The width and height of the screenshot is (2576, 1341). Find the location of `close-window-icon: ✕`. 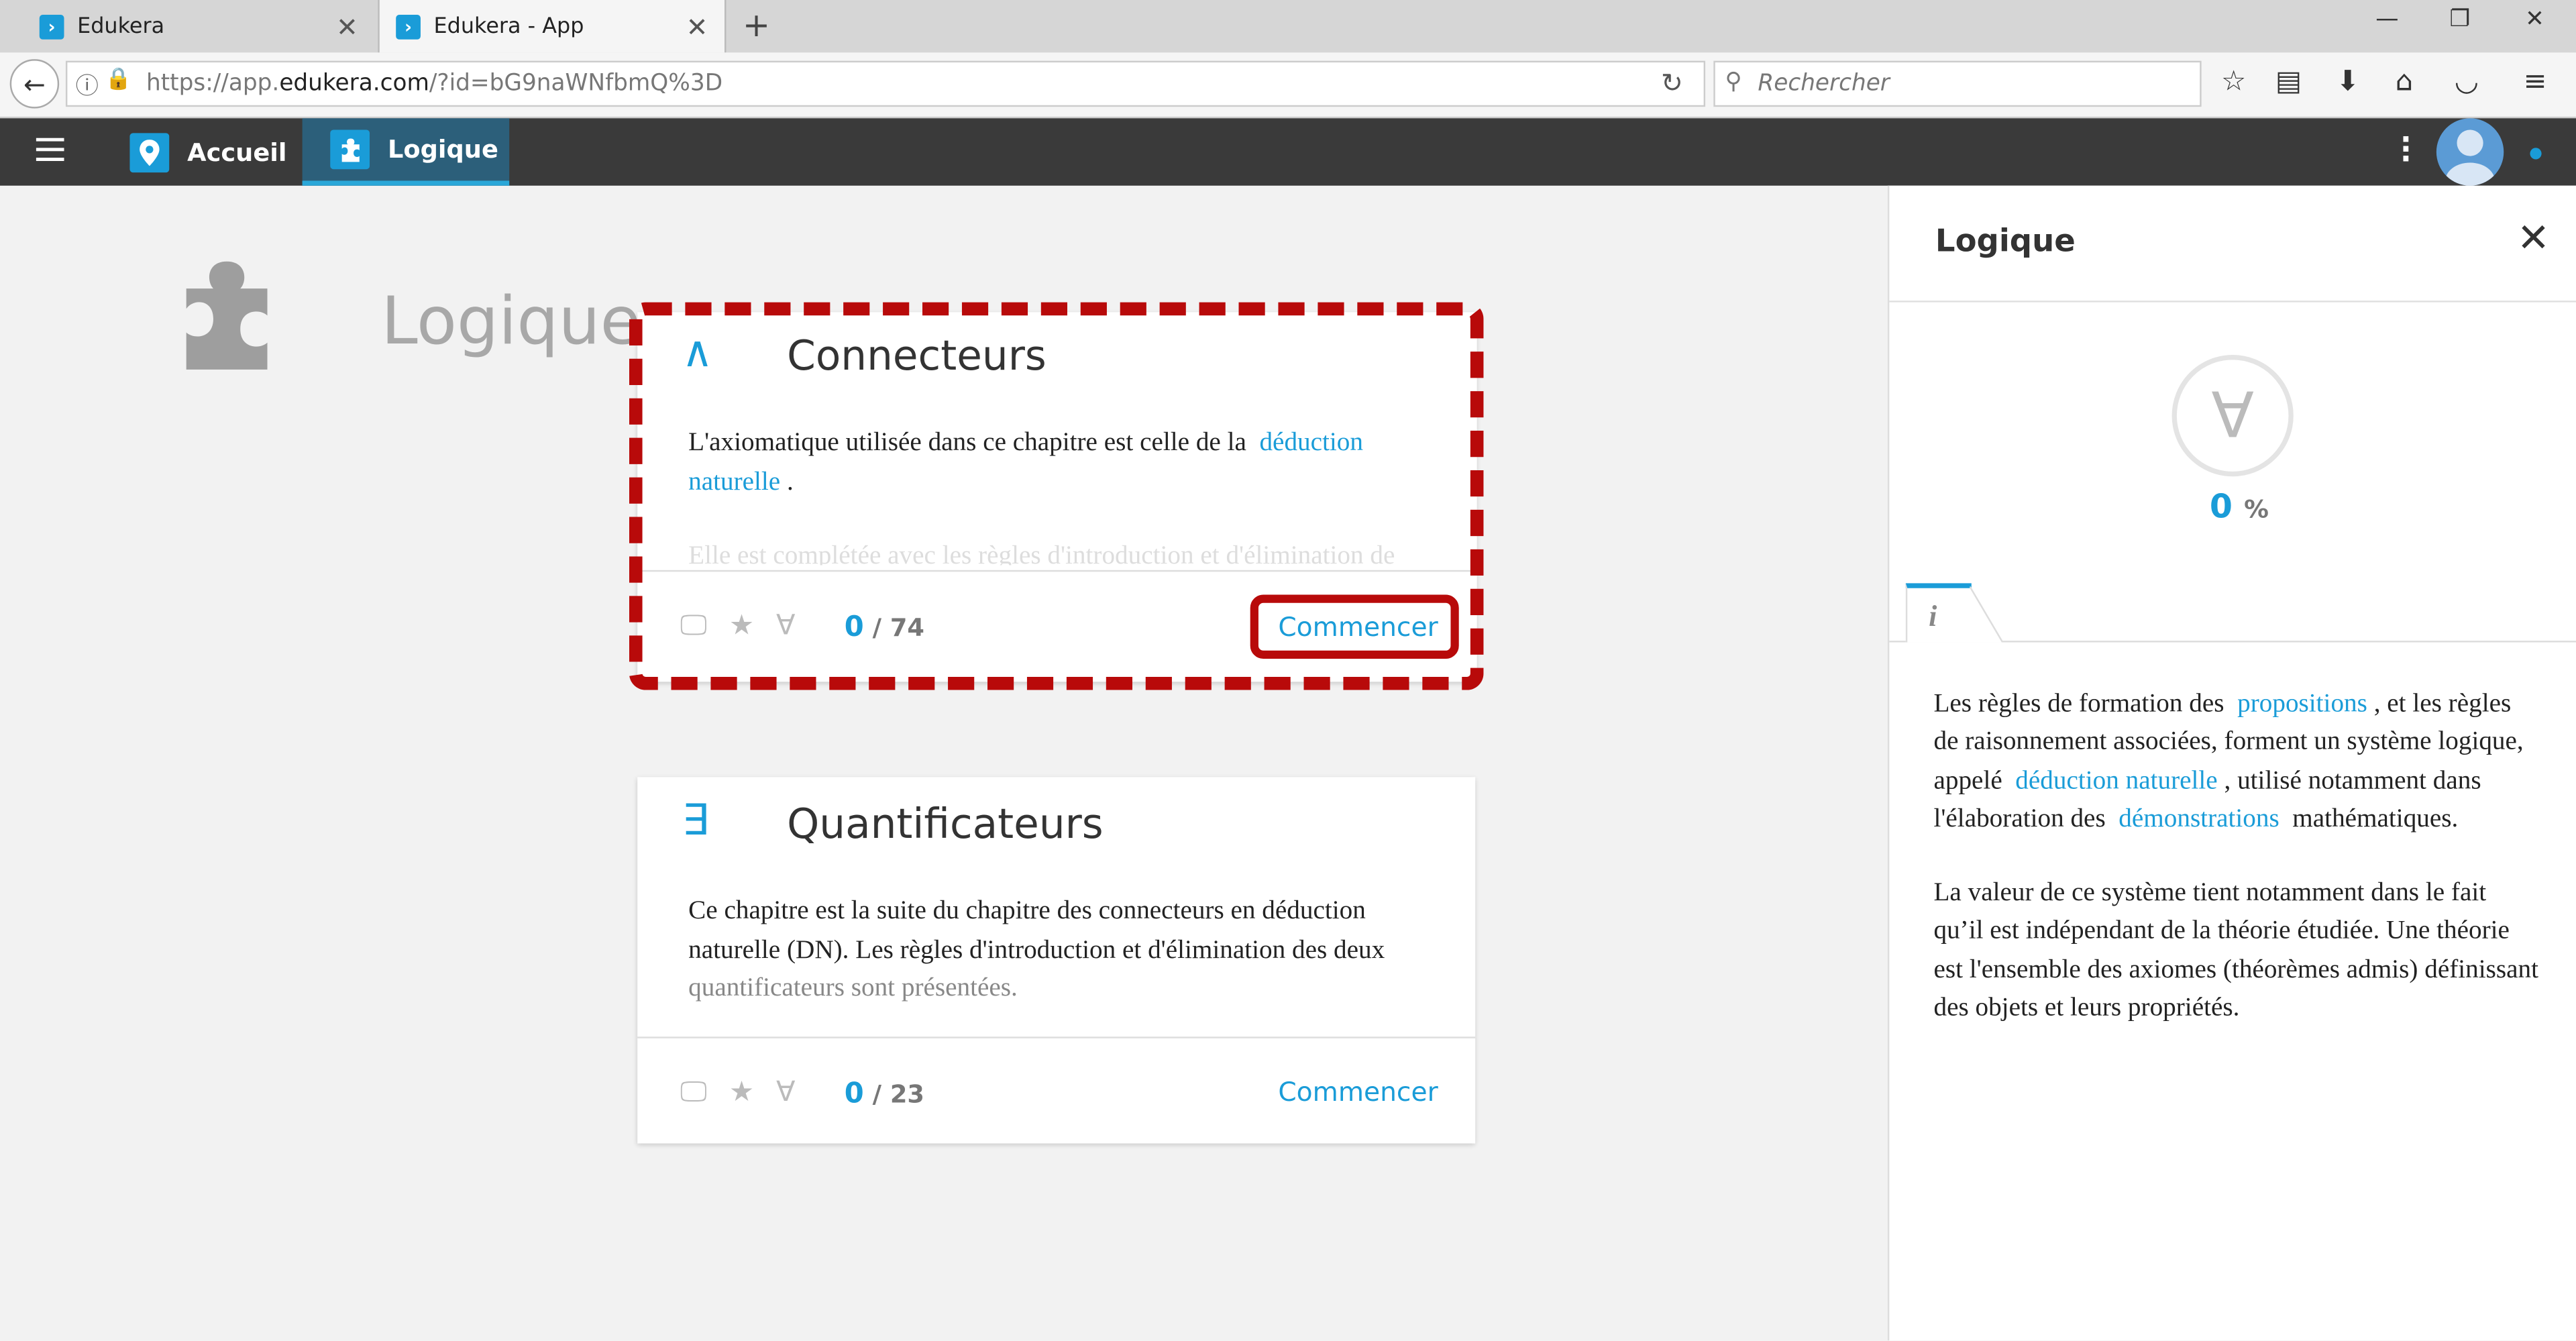

close-window-icon: ✕ is located at coordinates (2534, 20).